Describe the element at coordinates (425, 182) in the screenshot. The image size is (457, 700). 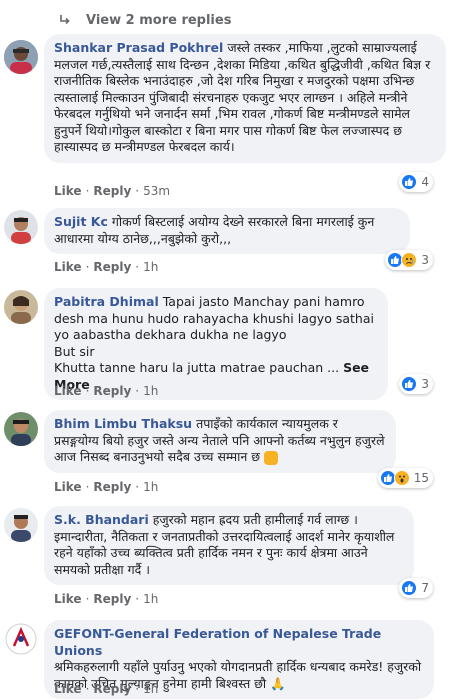
I see `reaction-count: 4` at that location.